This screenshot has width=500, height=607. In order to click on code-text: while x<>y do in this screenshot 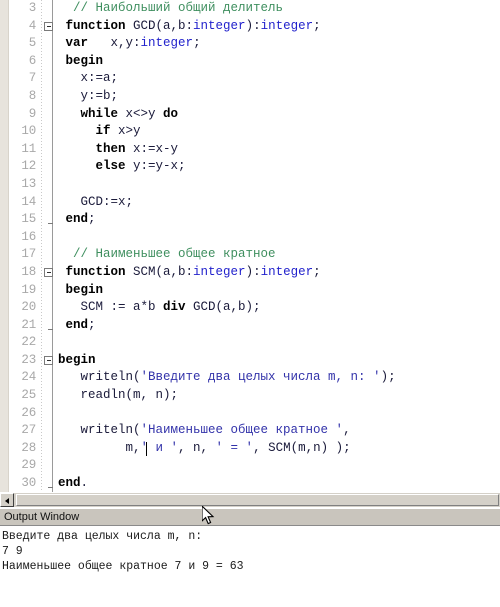, I will do `click(118, 115)`.